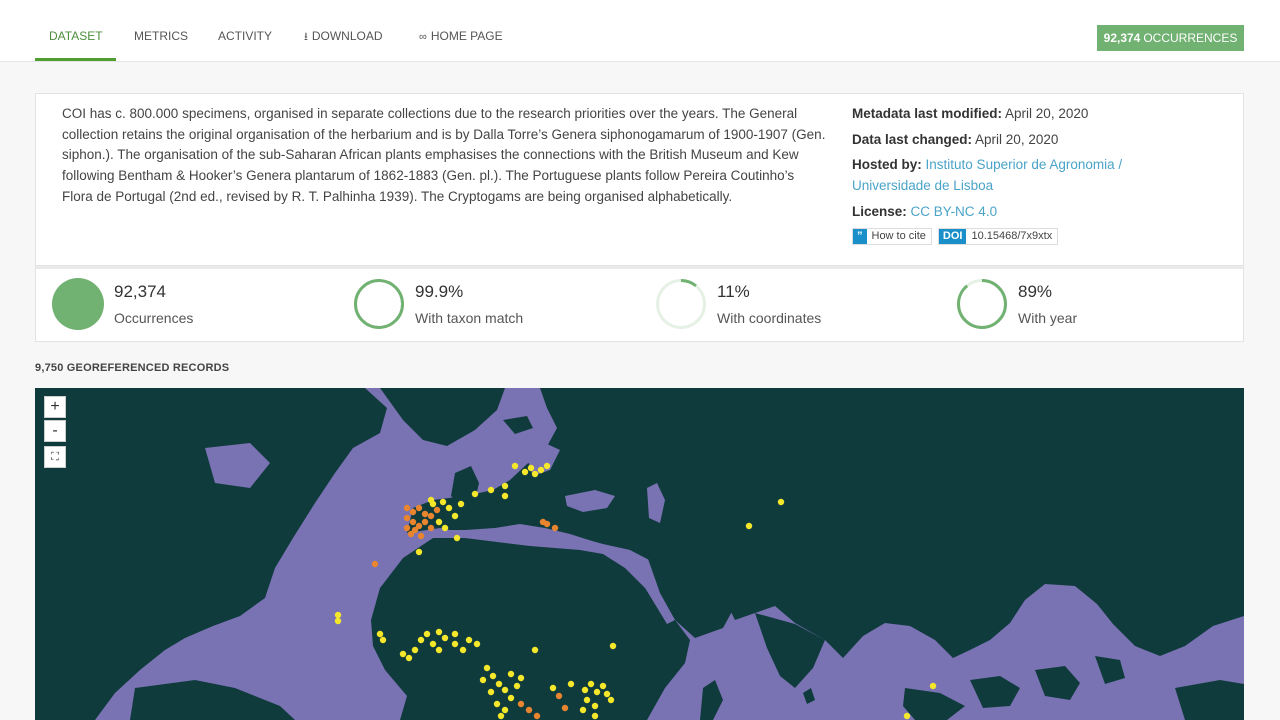  I want to click on tab-home-page: ∞ HOME PAGE, so click(461, 31).